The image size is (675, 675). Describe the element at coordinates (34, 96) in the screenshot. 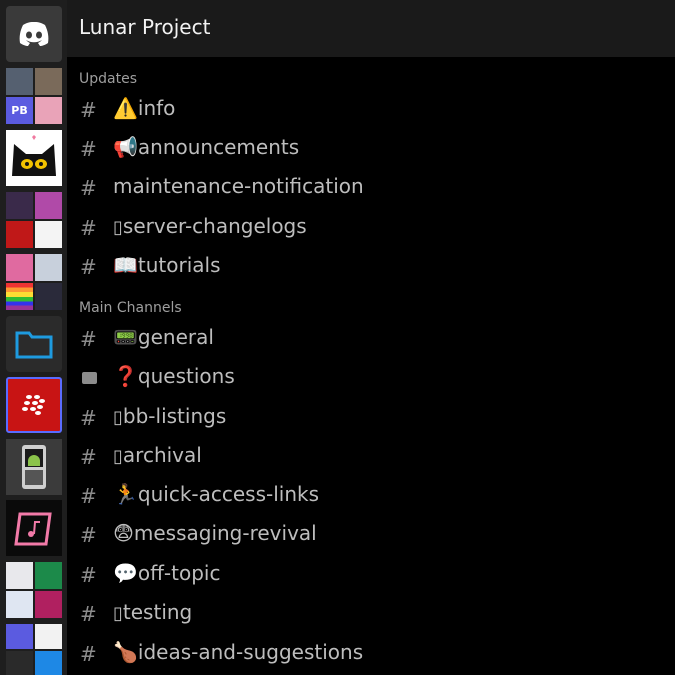

I see `server-avatar-cluster-1: PB` at that location.